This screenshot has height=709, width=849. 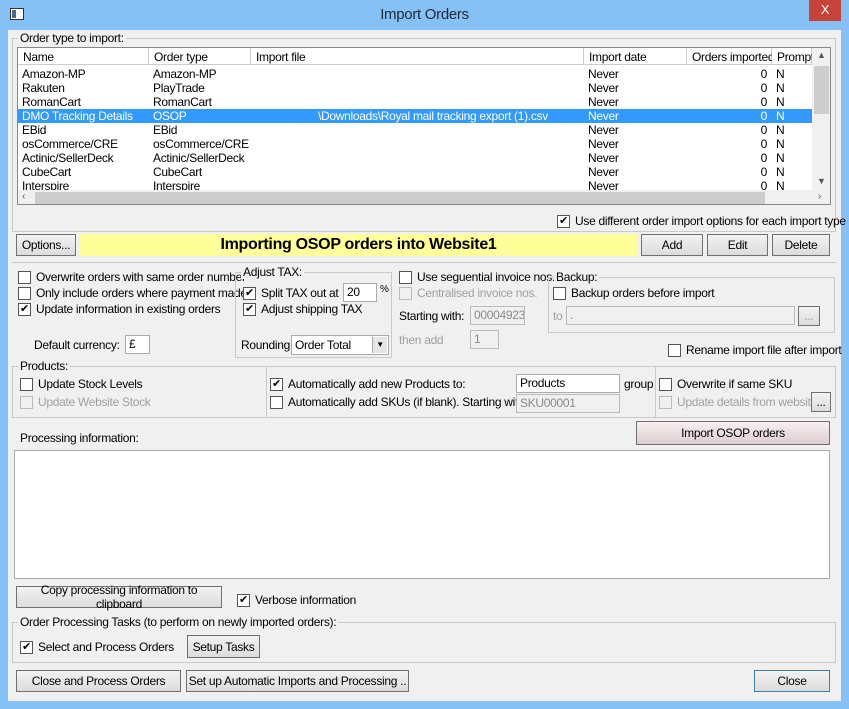 I want to click on table-cell: PlayTrade, so click(x=179, y=88).